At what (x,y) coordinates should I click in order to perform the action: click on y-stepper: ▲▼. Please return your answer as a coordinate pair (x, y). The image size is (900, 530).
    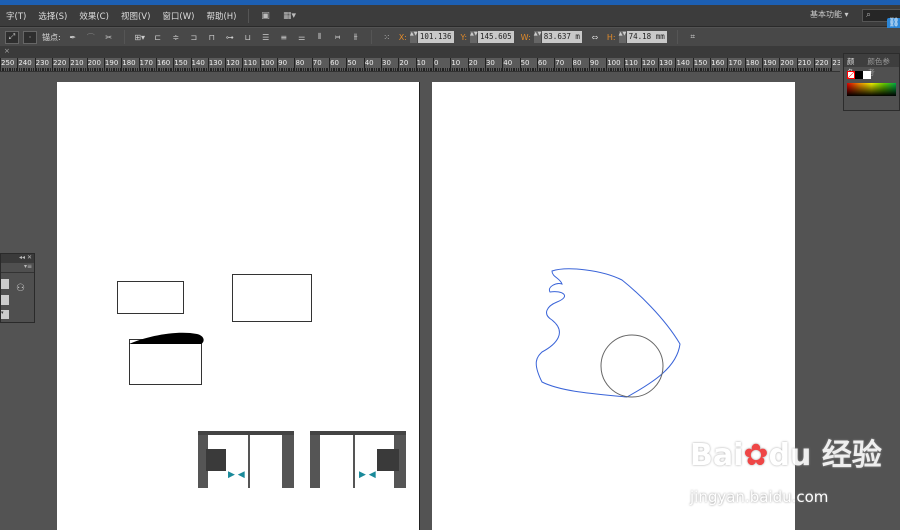
    Looking at the image, I should click on (474, 37).